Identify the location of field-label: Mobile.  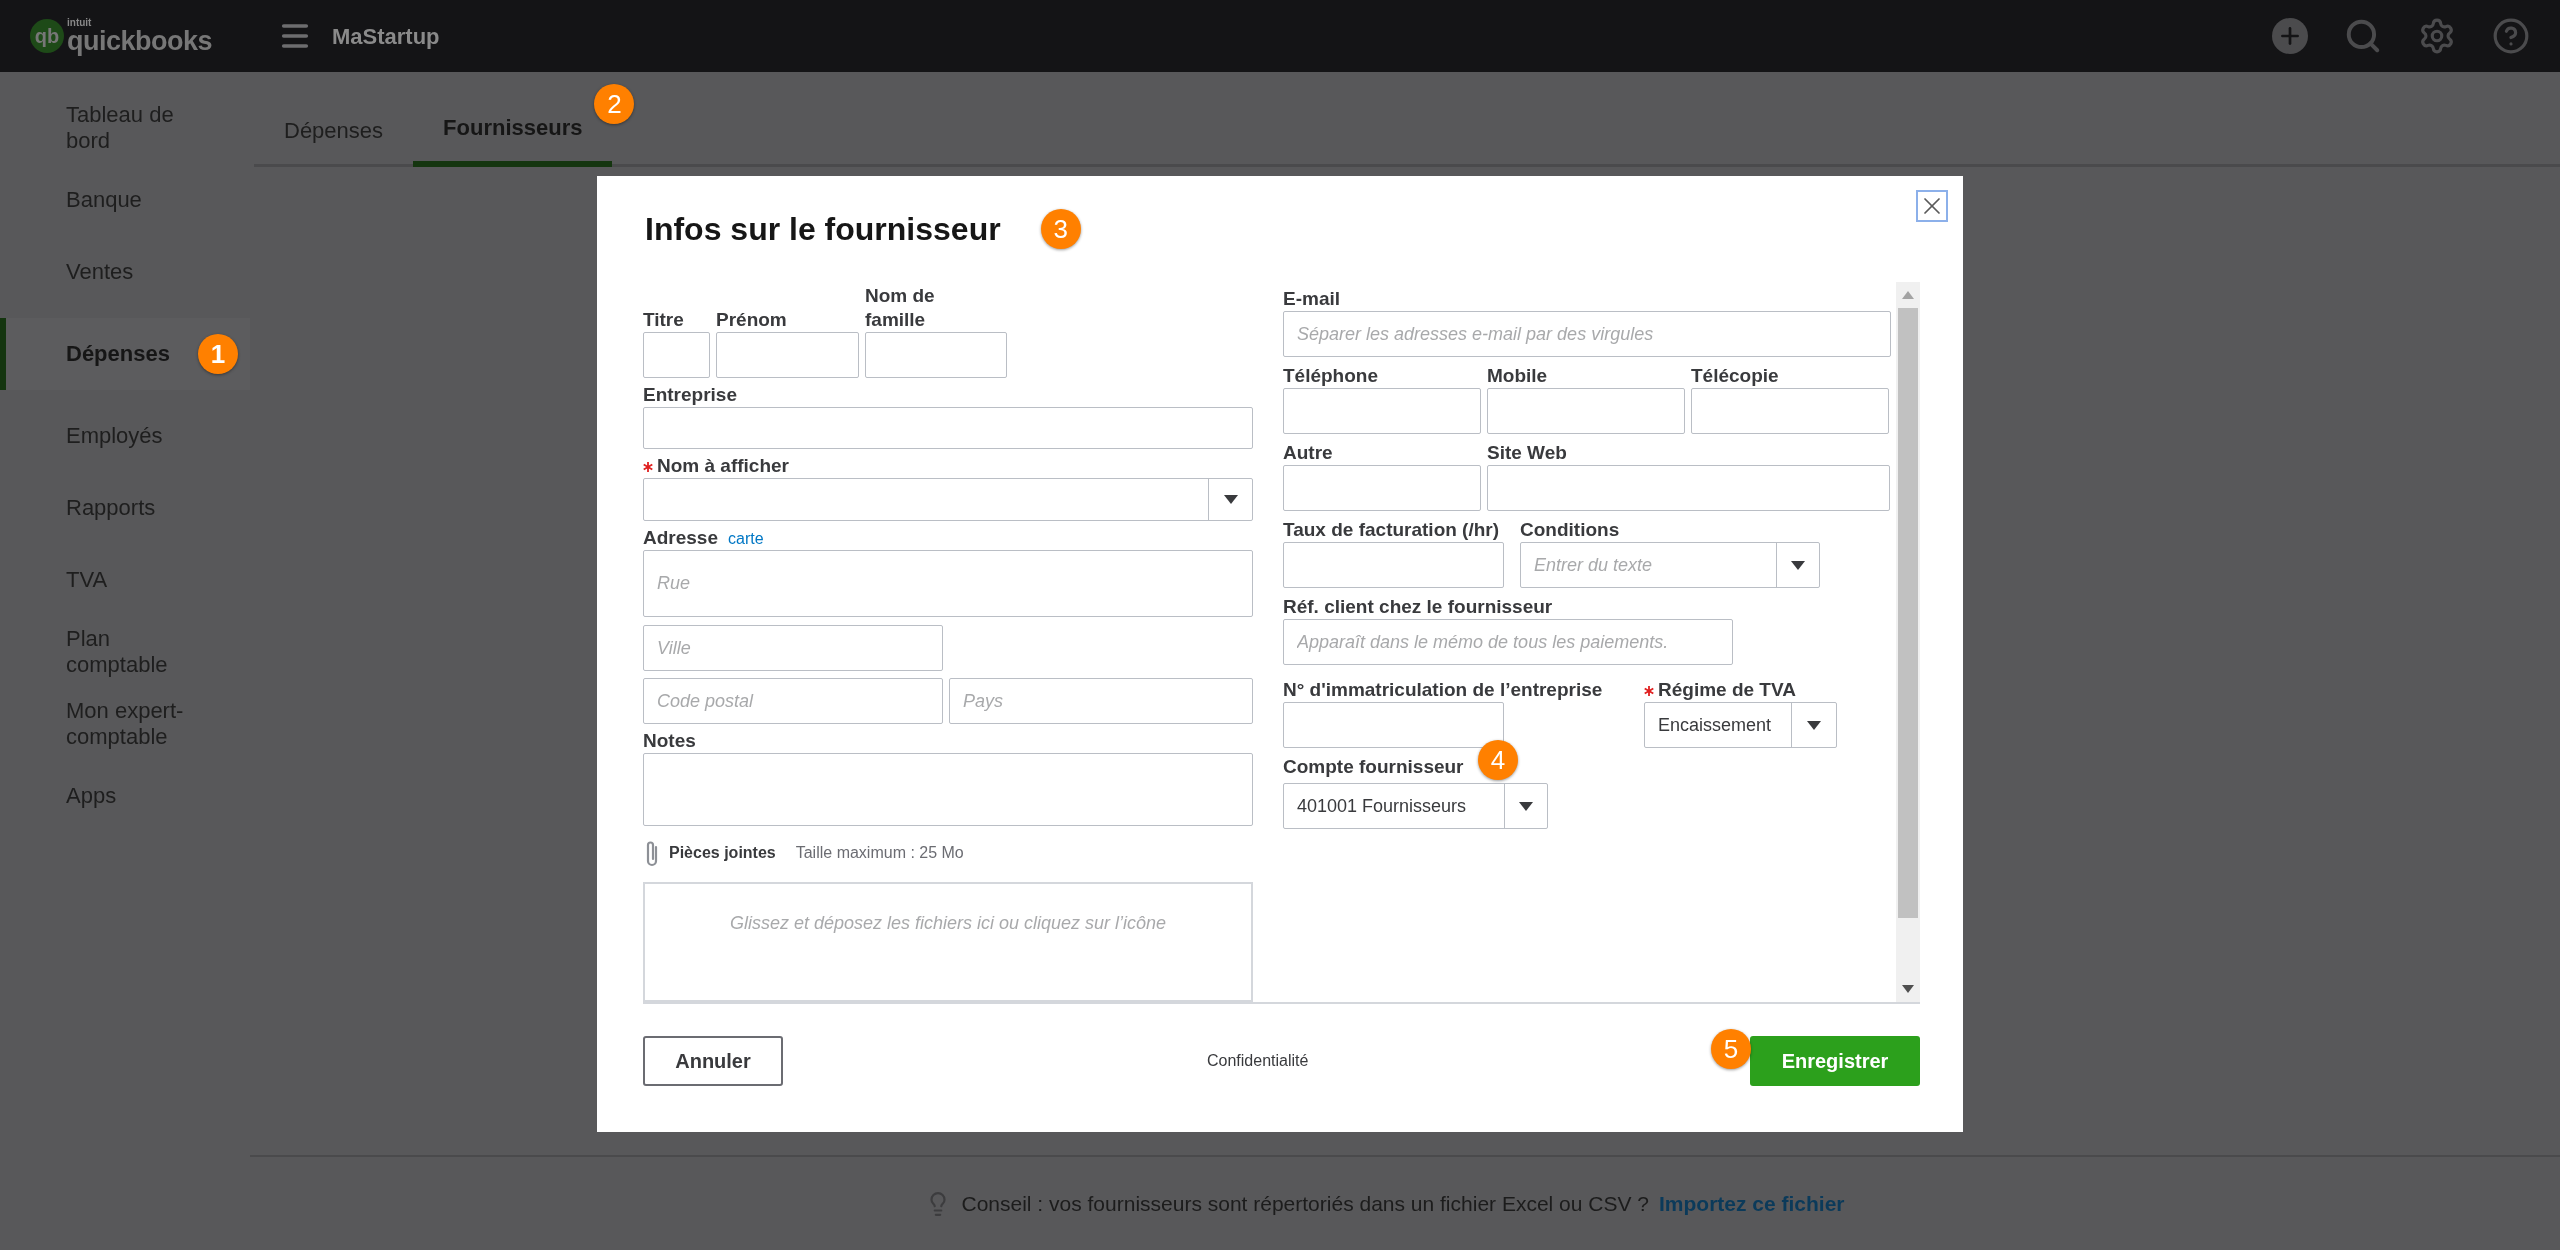
(1517, 376).